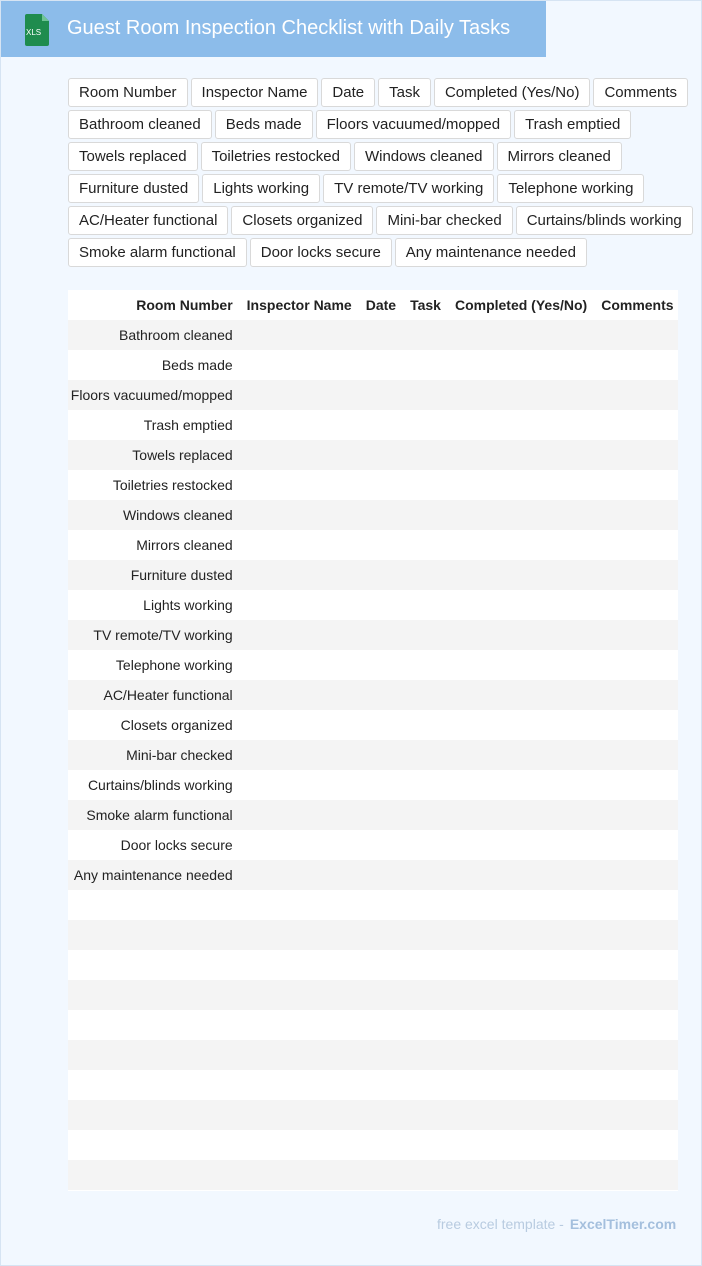  What do you see at coordinates (154, 455) in the screenshot?
I see `cell-room-number: Towels replaced` at bounding box center [154, 455].